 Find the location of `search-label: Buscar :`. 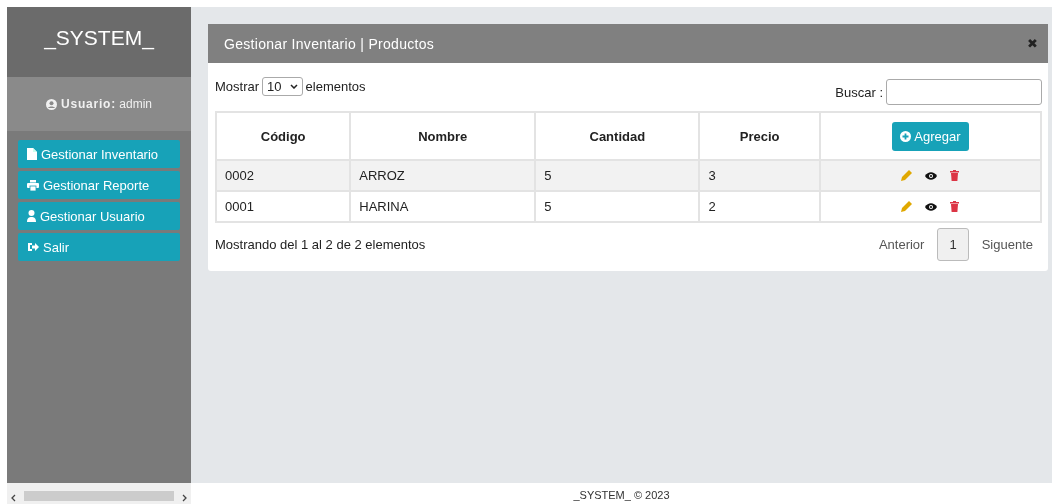

search-label: Buscar : is located at coordinates (859, 92).